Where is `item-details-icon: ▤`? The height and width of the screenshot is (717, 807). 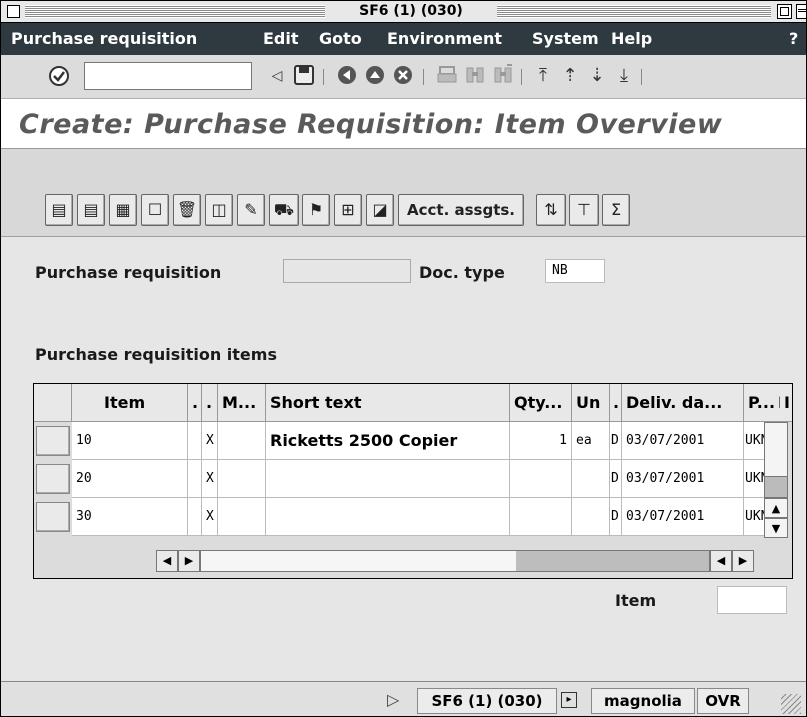 item-details-icon: ▤ is located at coordinates (59, 210).